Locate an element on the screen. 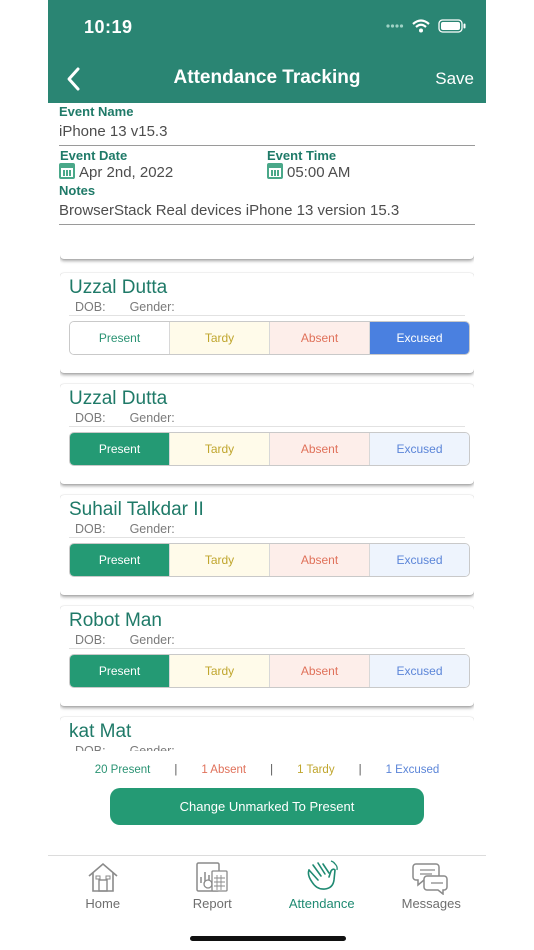 The image size is (534, 950). student-card is located at coordinates (267, 251).